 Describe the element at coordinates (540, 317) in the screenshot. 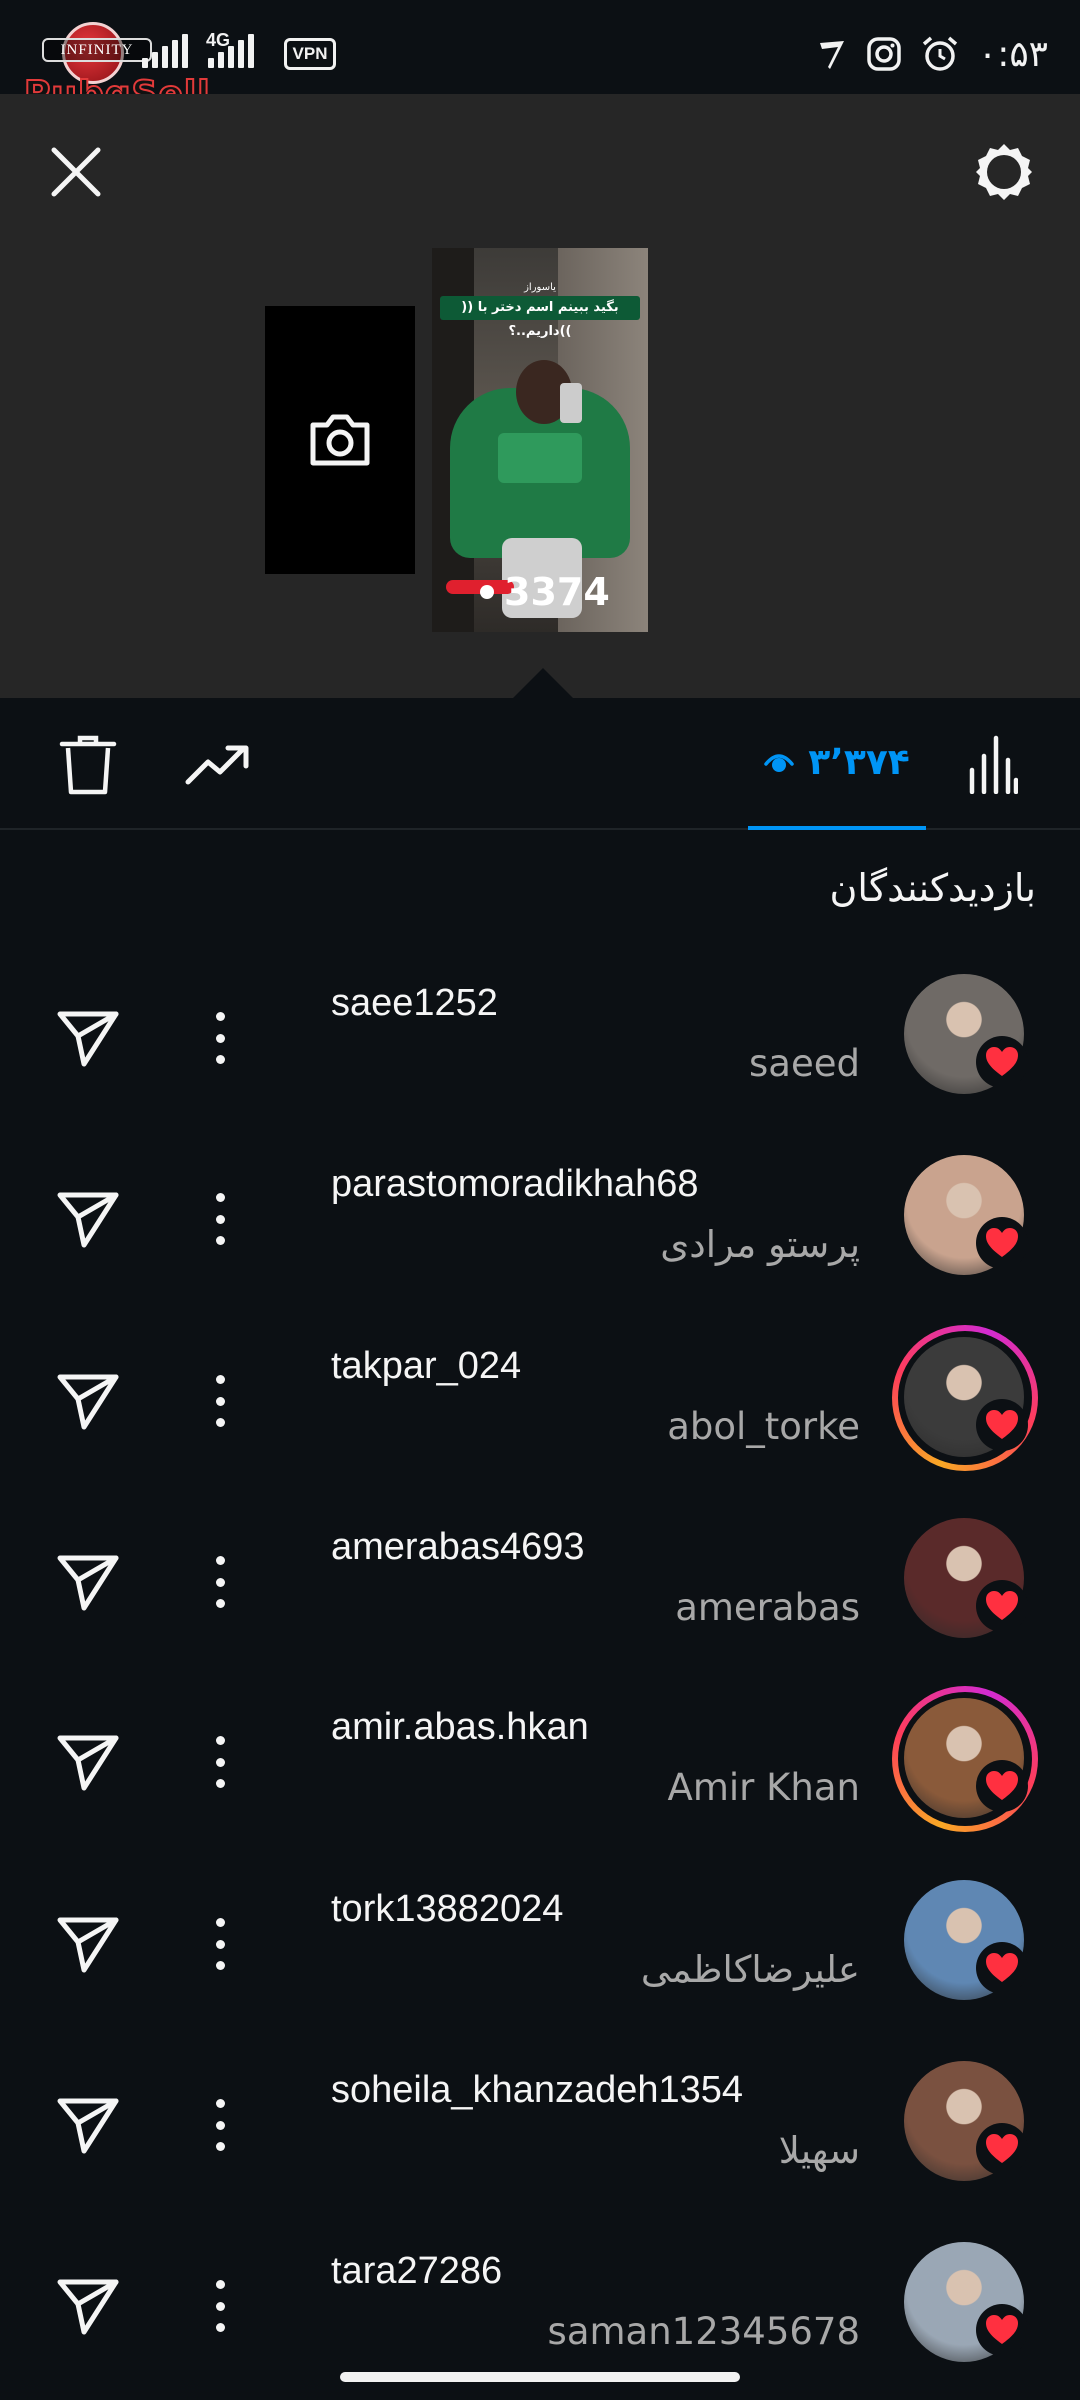

I see `story-caption: بگید ببینم اسم دختر با (( ))داریم..؟` at that location.